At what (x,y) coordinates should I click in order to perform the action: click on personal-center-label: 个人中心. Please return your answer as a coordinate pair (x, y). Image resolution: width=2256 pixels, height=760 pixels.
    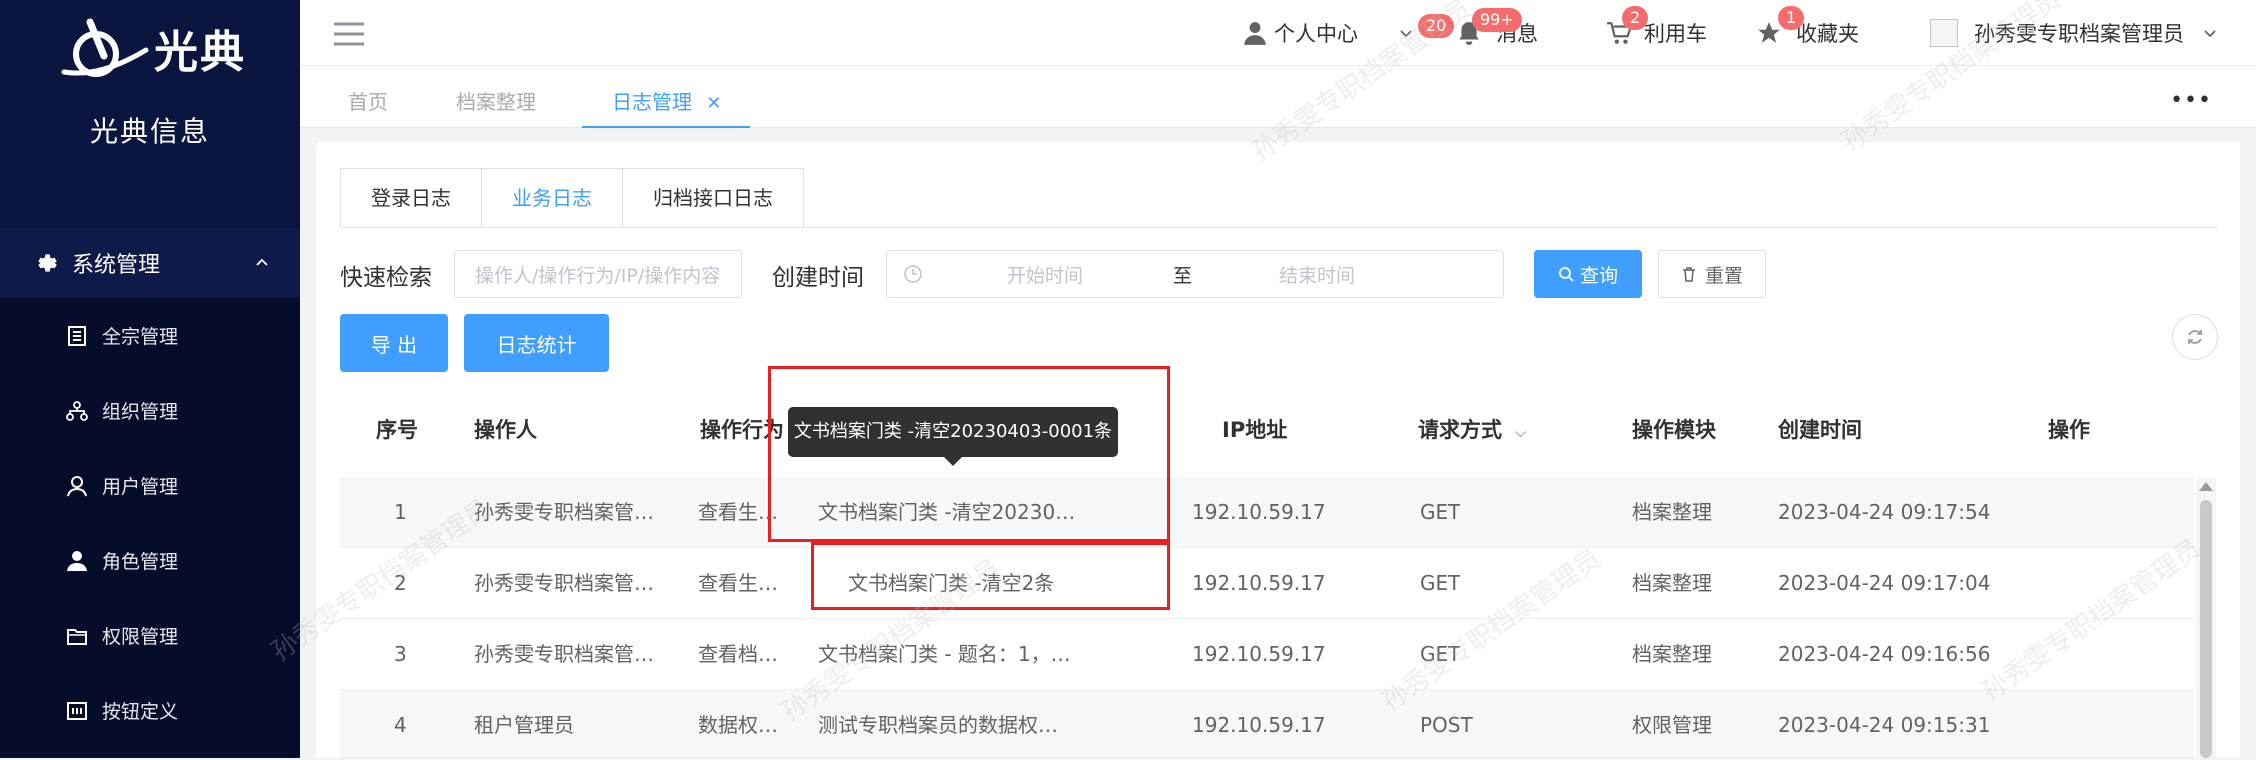
    Looking at the image, I should click on (1316, 34).